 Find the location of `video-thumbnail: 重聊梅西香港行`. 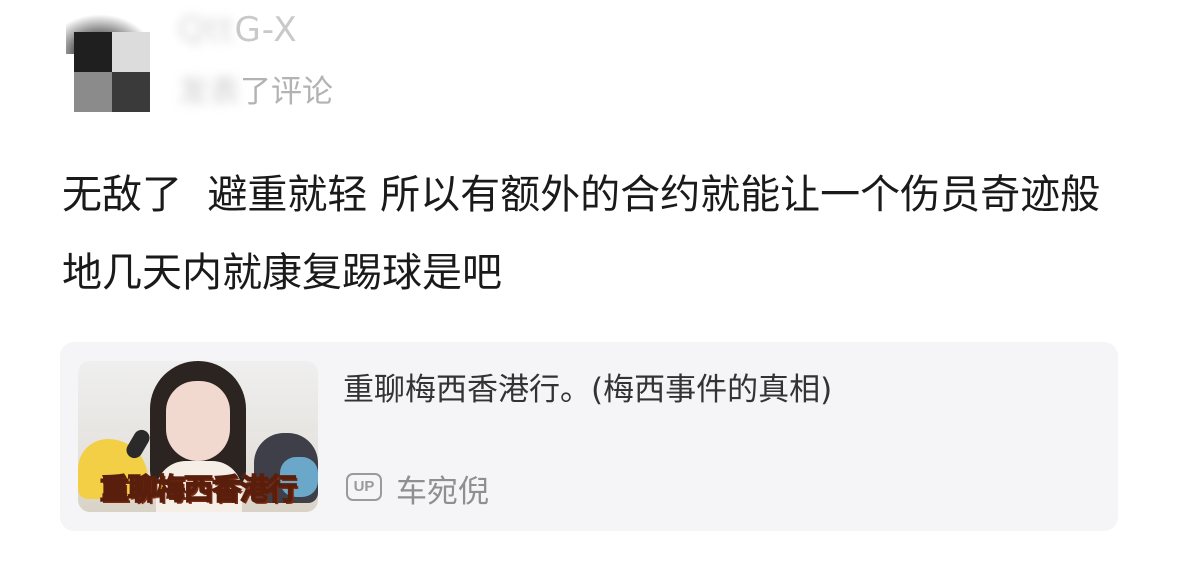

video-thumbnail: 重聊梅西香港行 is located at coordinates (198, 436).